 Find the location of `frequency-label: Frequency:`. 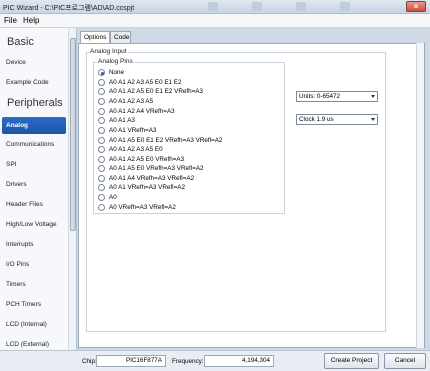

frequency-label: Frequency: is located at coordinates (188, 361).